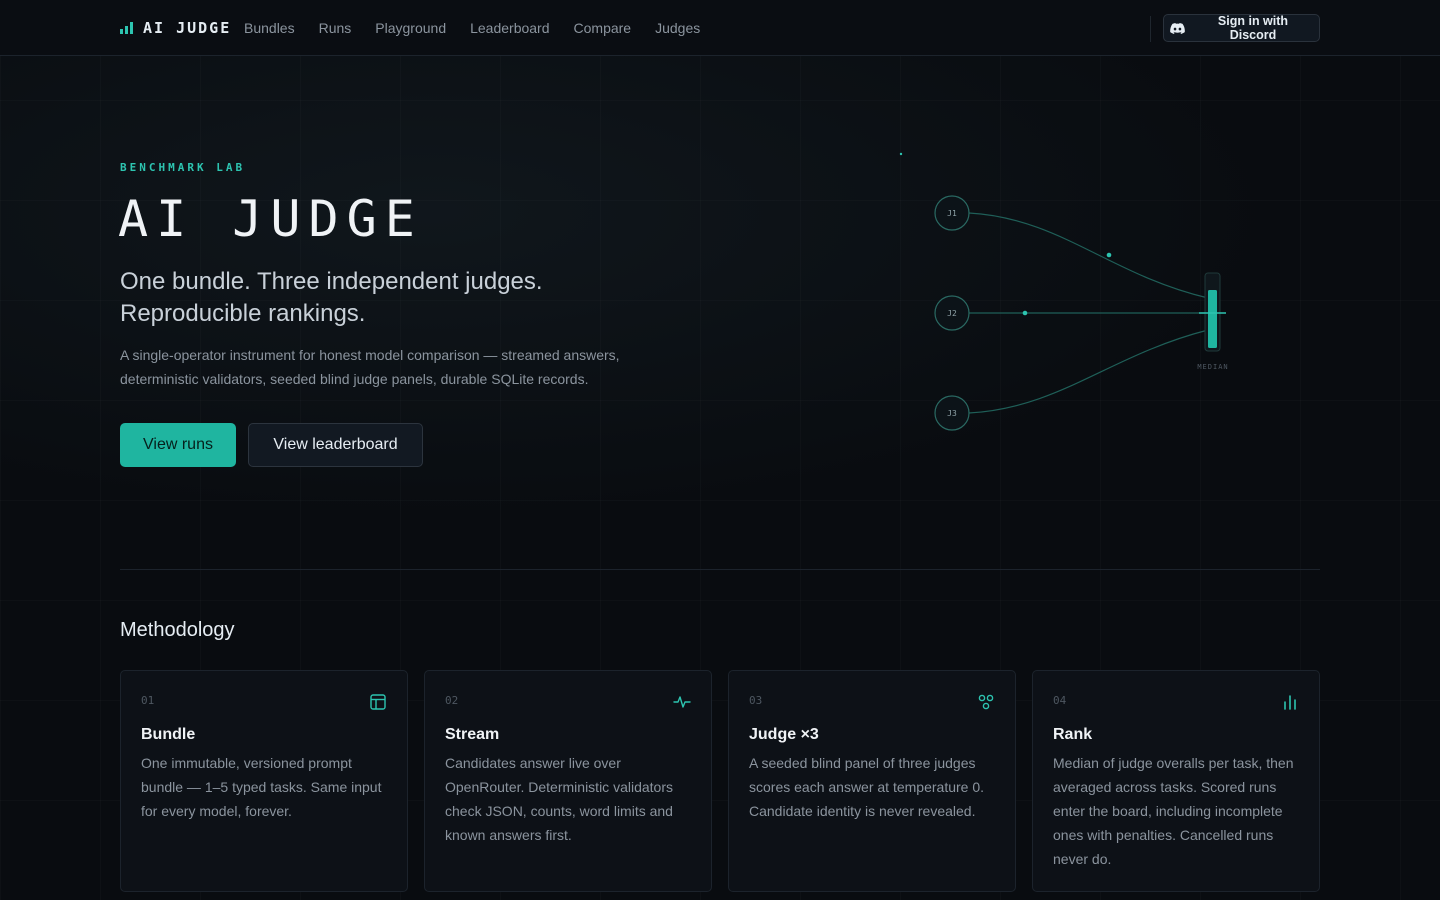  Describe the element at coordinates (472, 734) in the screenshot. I see `card-title: Stream` at that location.